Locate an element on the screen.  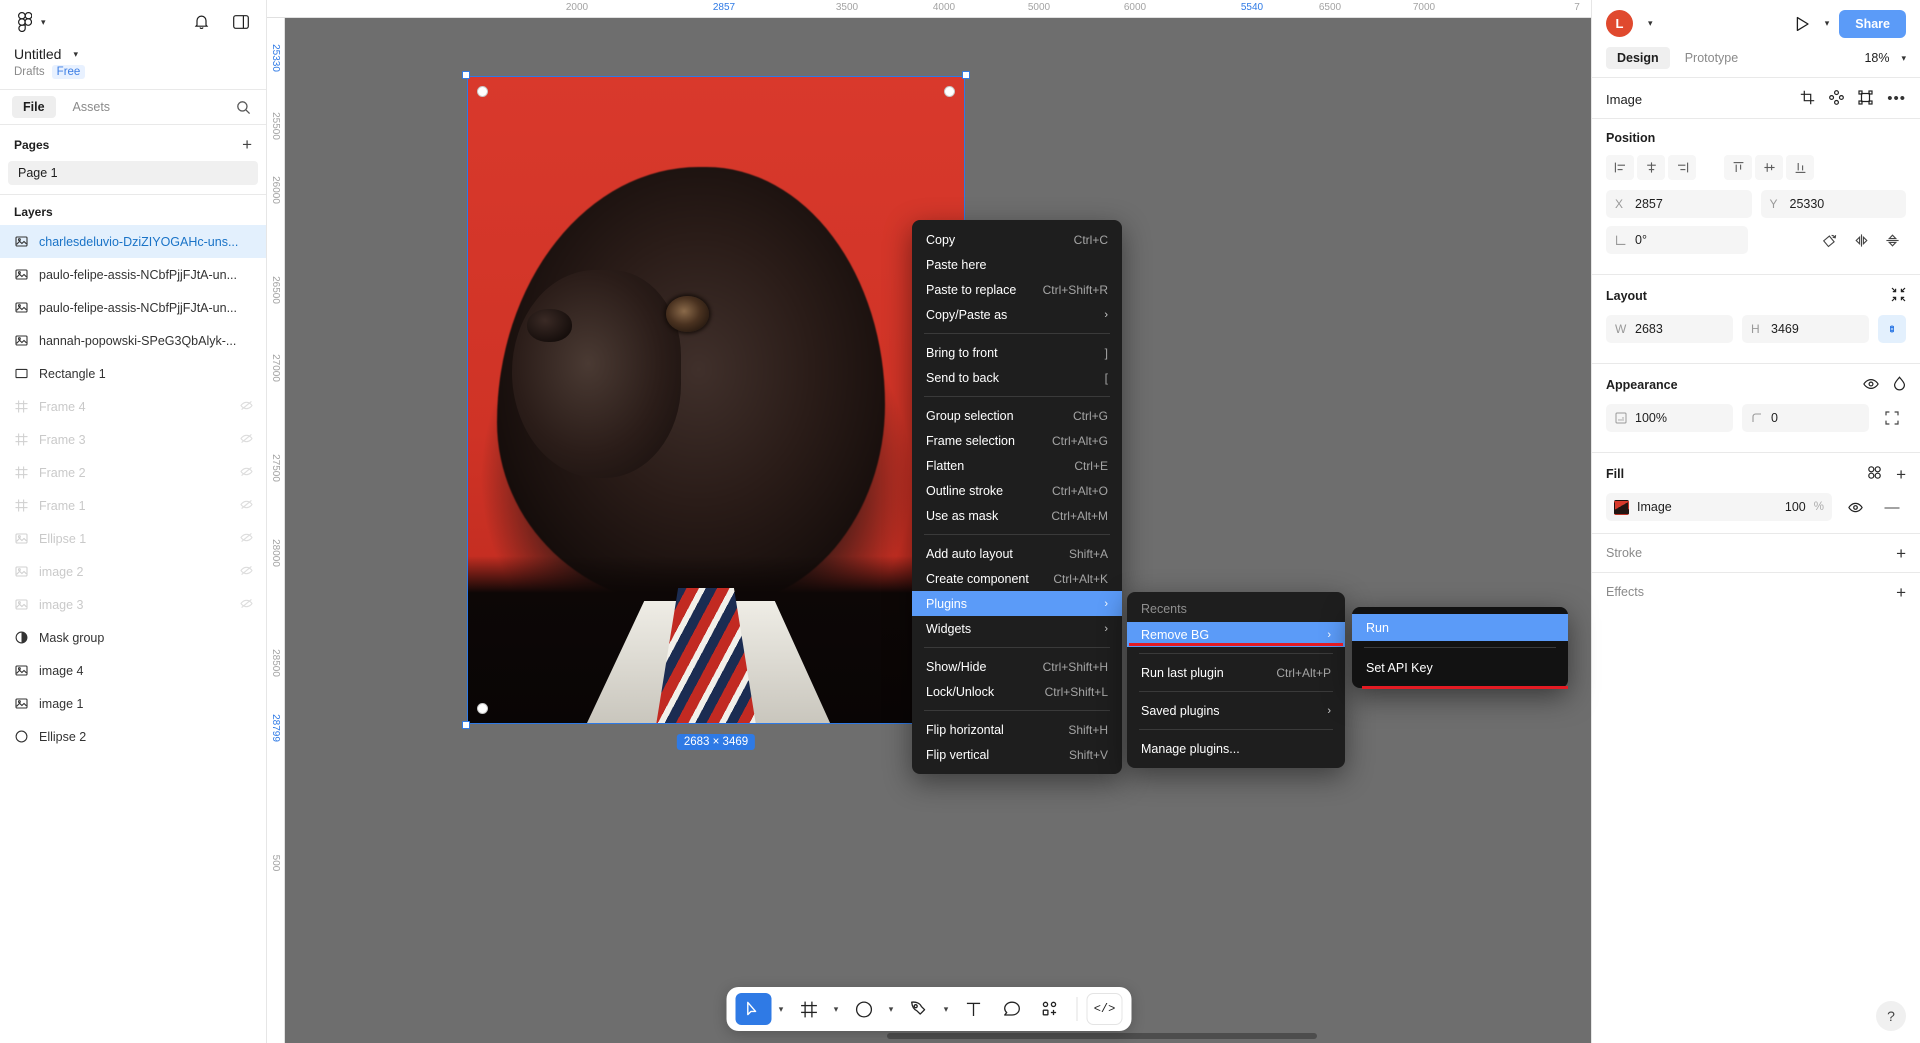
share-button: Share is located at coordinates (1872, 23).